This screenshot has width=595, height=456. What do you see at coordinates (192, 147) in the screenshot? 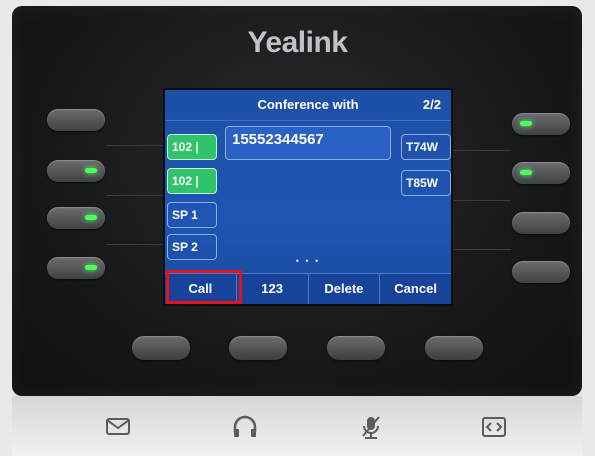
I see `line-label-1: 102 |` at bounding box center [192, 147].